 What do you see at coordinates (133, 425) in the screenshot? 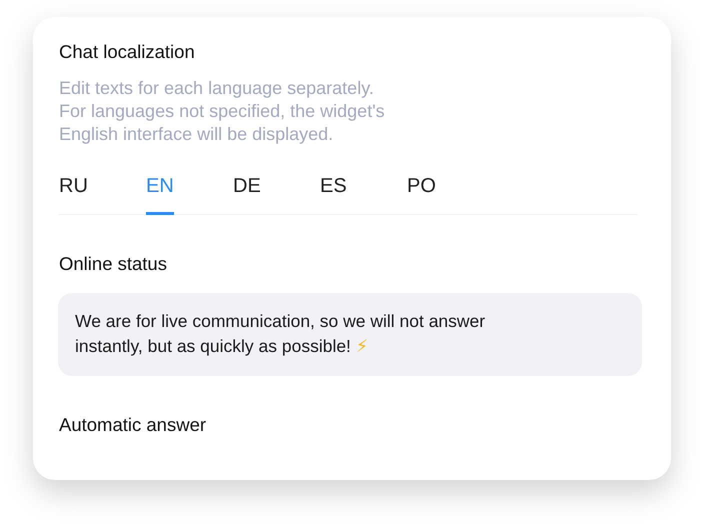
I see `section-heading: Automatic answer` at bounding box center [133, 425].